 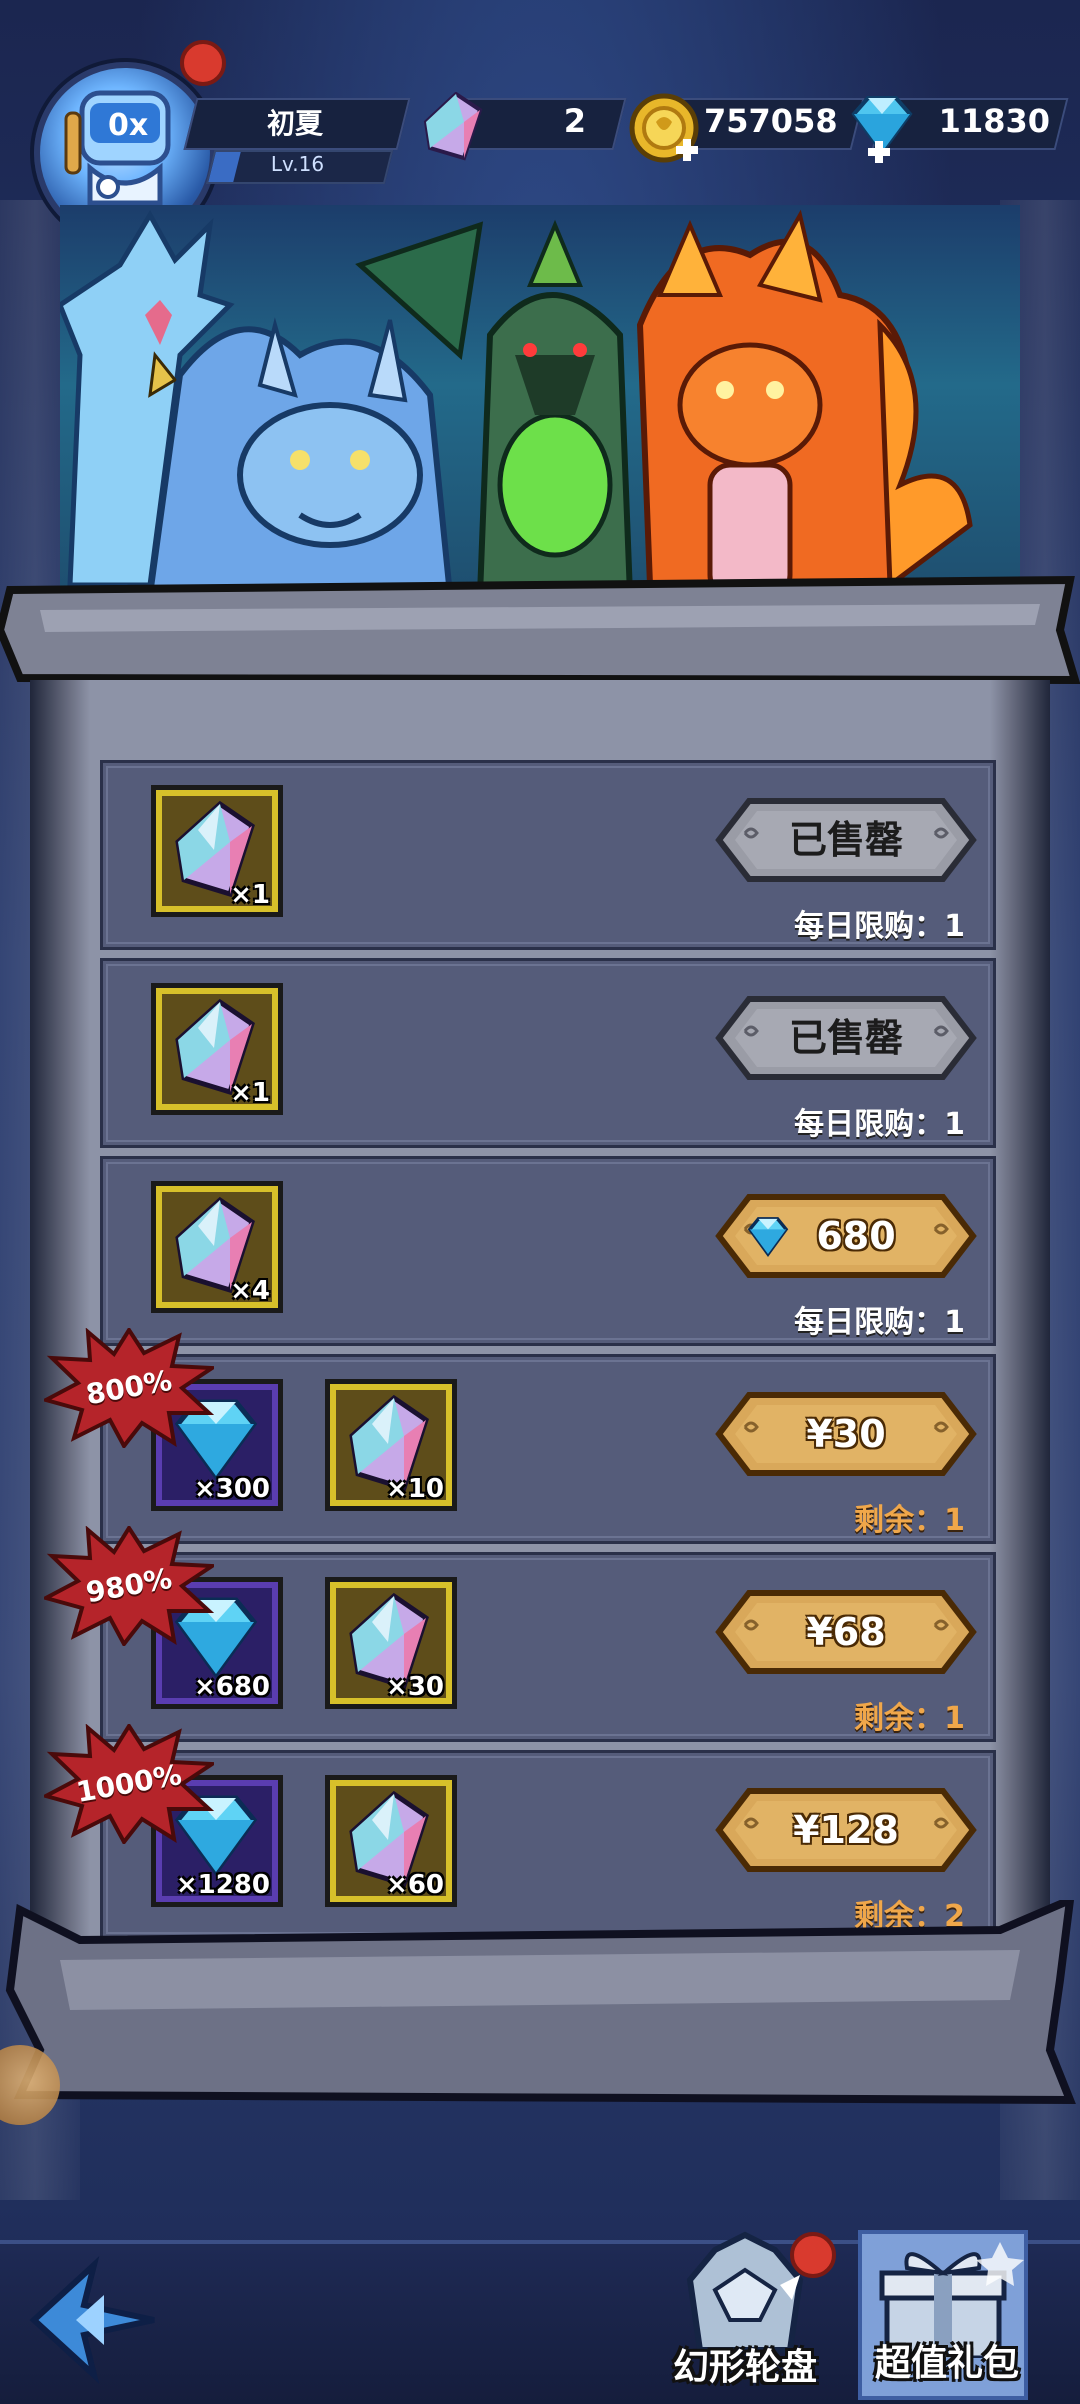 I want to click on gold-count: 757058, so click(x=771, y=121).